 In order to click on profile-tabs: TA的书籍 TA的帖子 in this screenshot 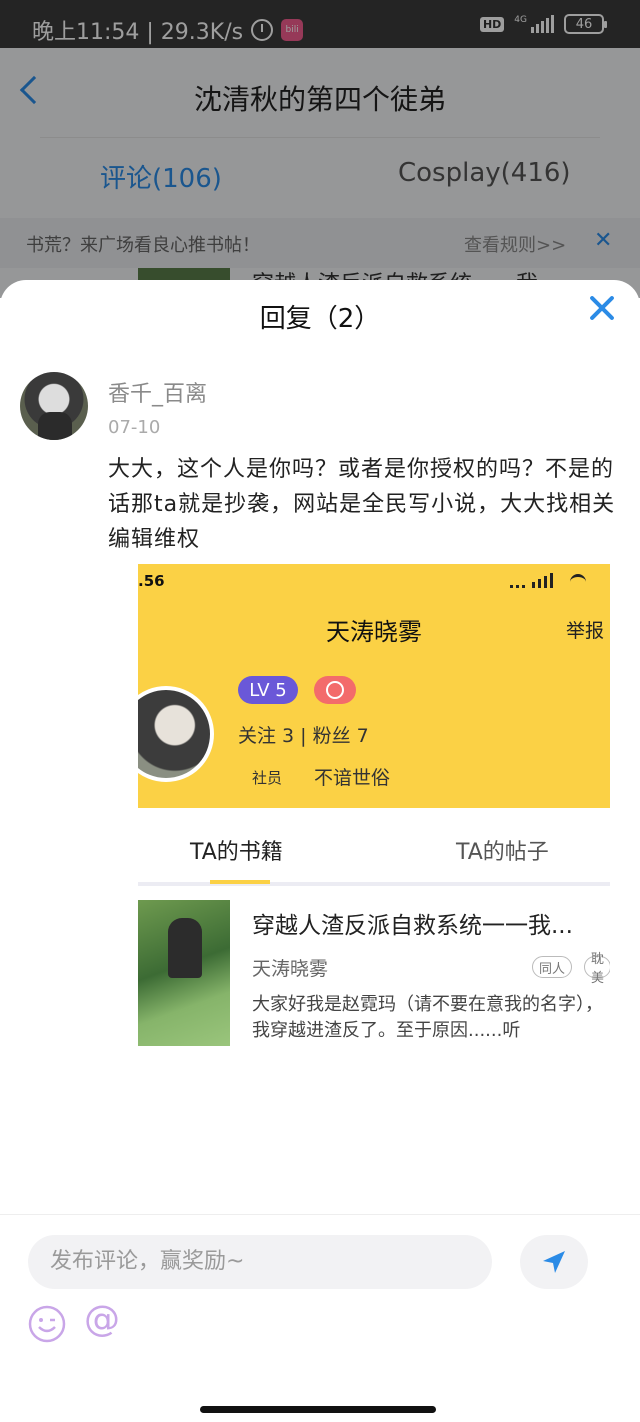, I will do `click(374, 847)`.